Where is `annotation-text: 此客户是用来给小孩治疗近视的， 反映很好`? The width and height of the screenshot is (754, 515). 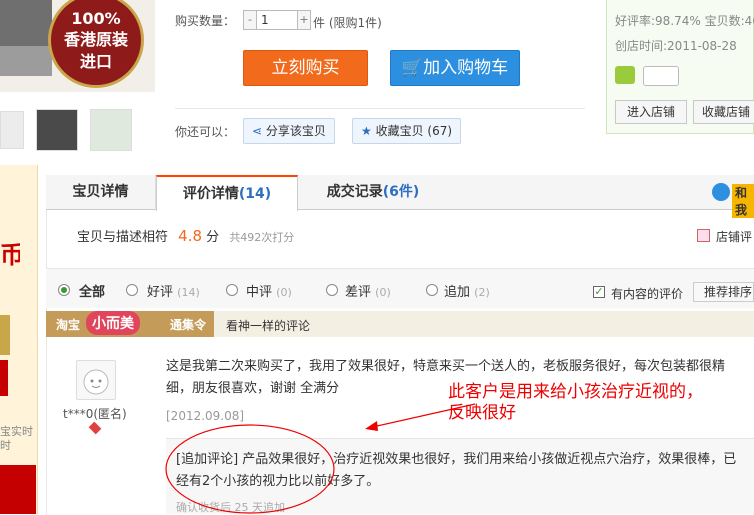
annotation-text: 此客户是用来给小孩治疗近视的， 反映很好 is located at coordinates (575, 402).